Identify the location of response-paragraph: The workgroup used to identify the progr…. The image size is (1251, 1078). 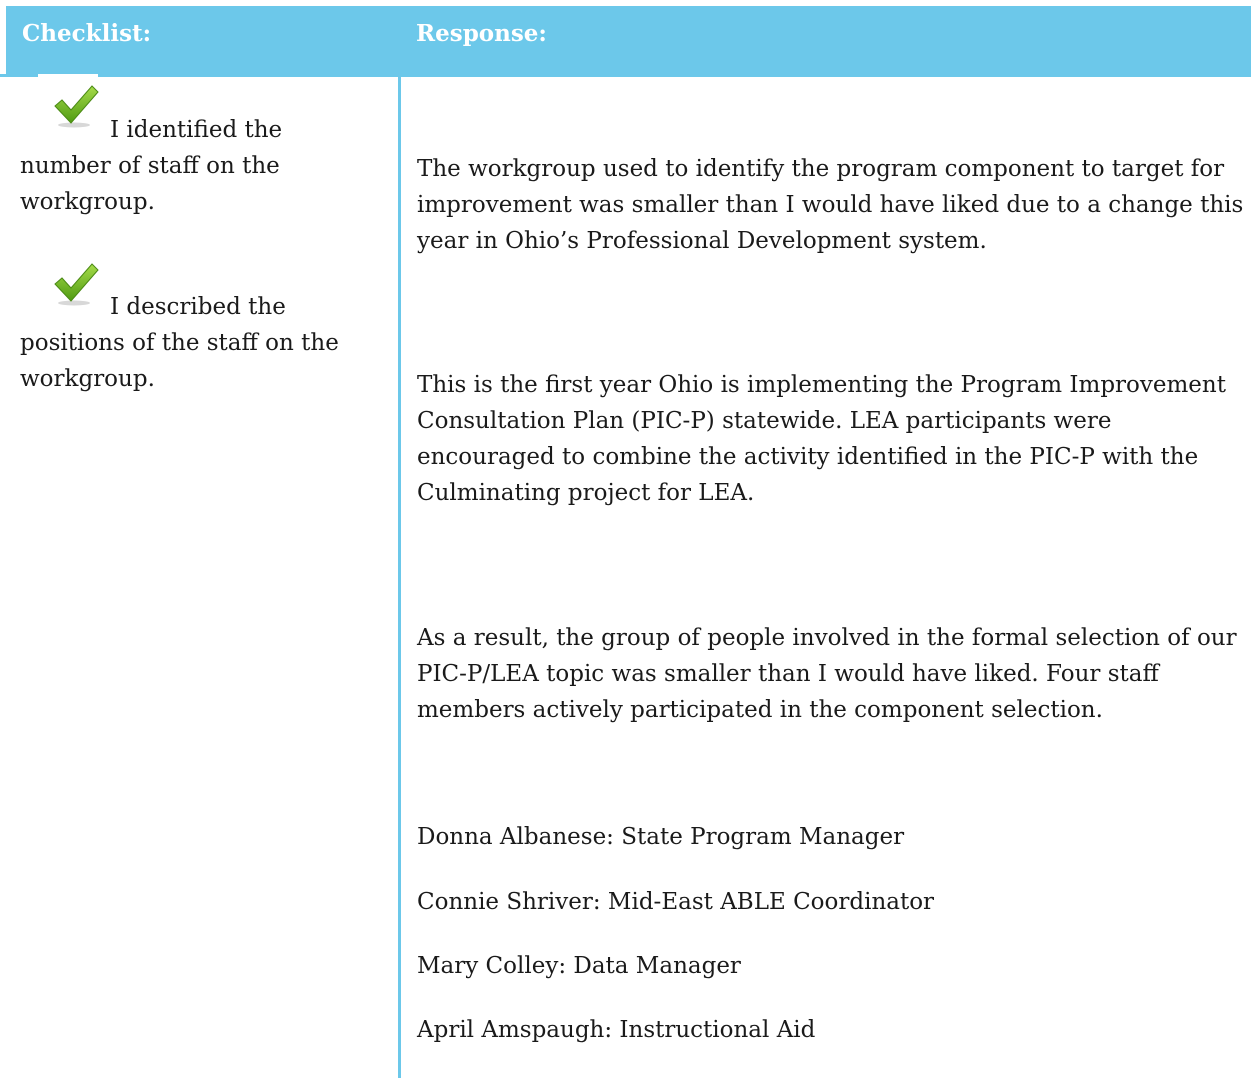
(830, 205).